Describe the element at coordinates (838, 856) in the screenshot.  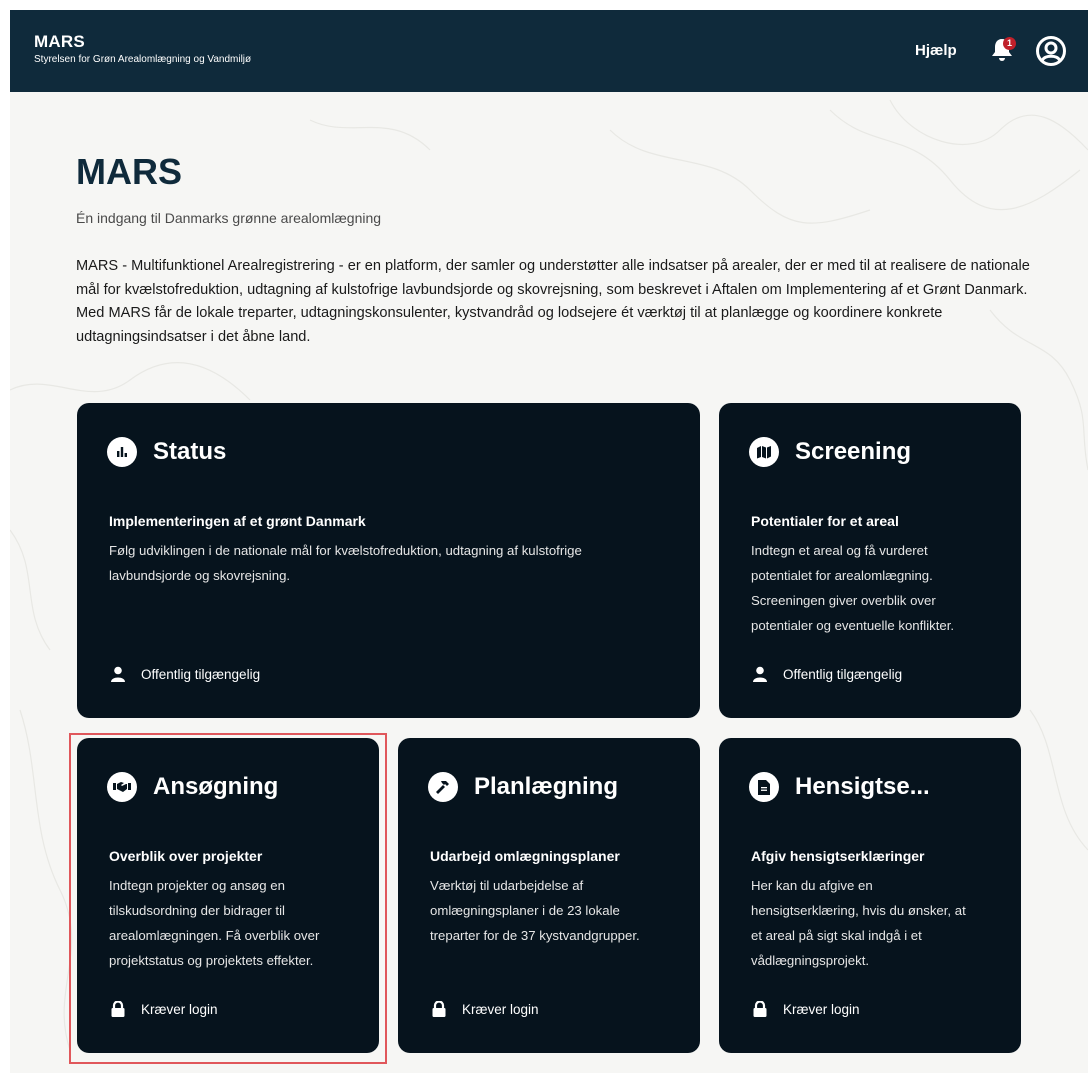
I see `card-subtitle: Afgiv hensigtserklæringer` at that location.